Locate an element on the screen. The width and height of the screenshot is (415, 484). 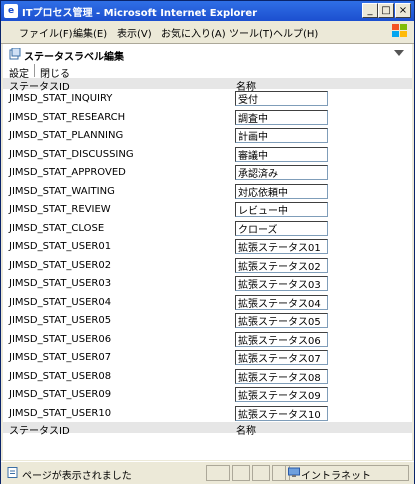
status-id-cell: JIMSD_STAT_USER06 is located at coordinates (60, 339).